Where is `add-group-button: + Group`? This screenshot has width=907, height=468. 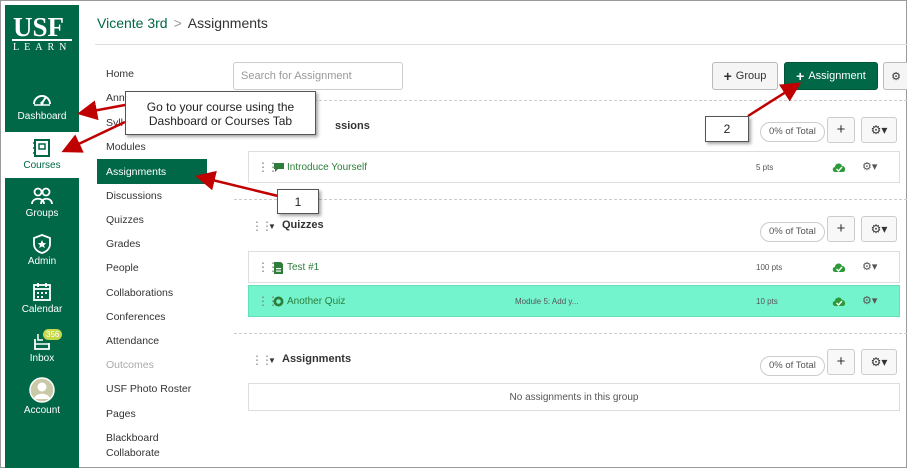
add-group-button: + Group is located at coordinates (745, 76).